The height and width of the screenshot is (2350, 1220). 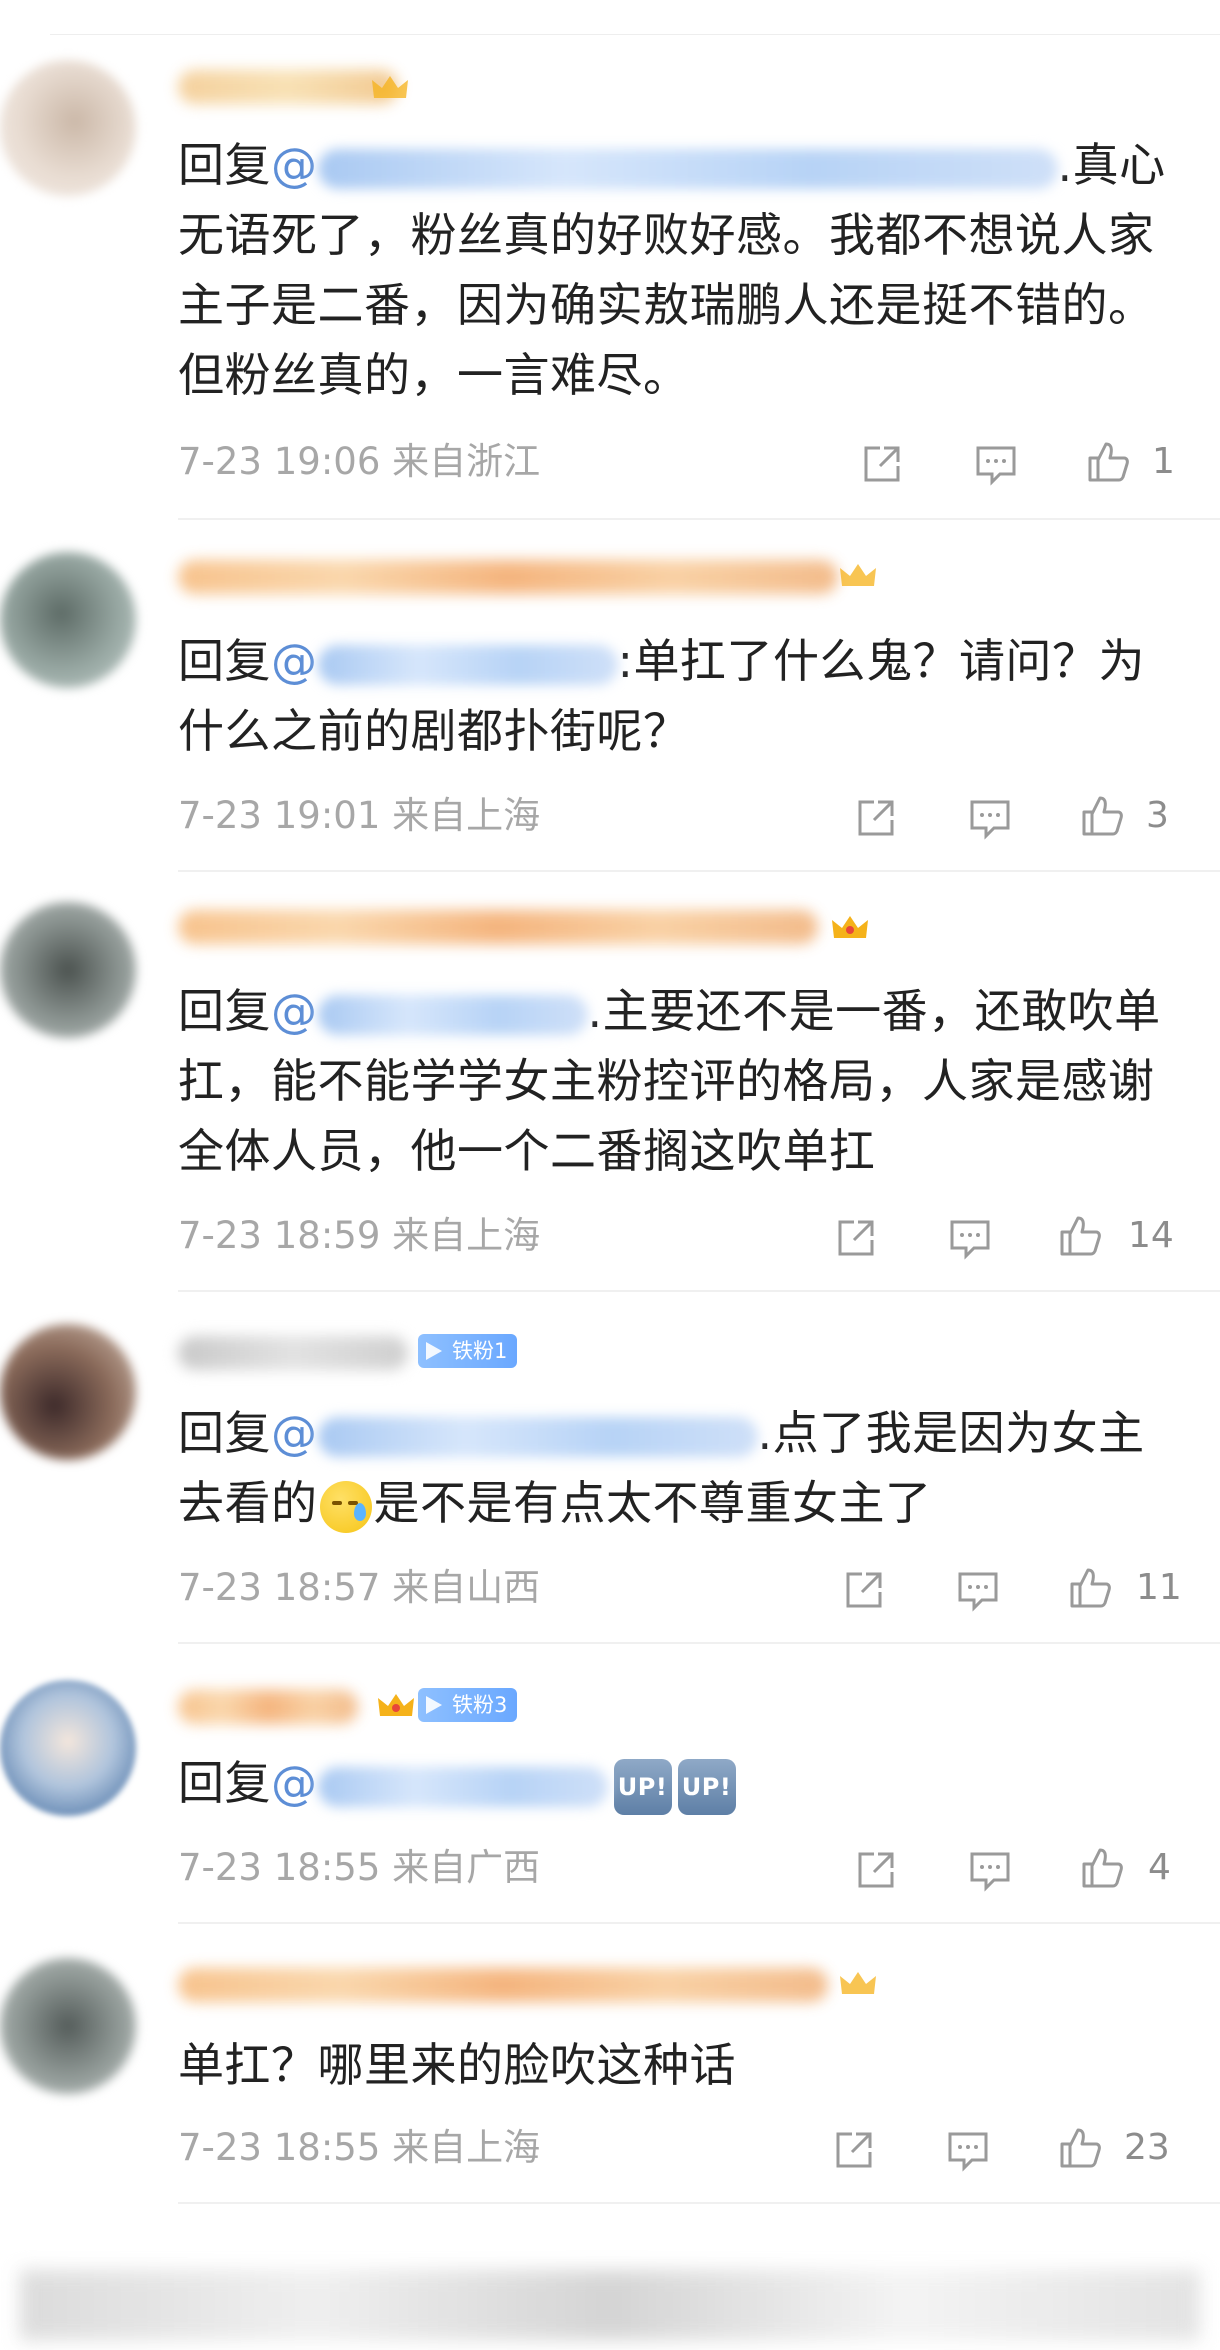 What do you see at coordinates (279, 1587) in the screenshot?
I see `comment-time: 7-23 18:57` at bounding box center [279, 1587].